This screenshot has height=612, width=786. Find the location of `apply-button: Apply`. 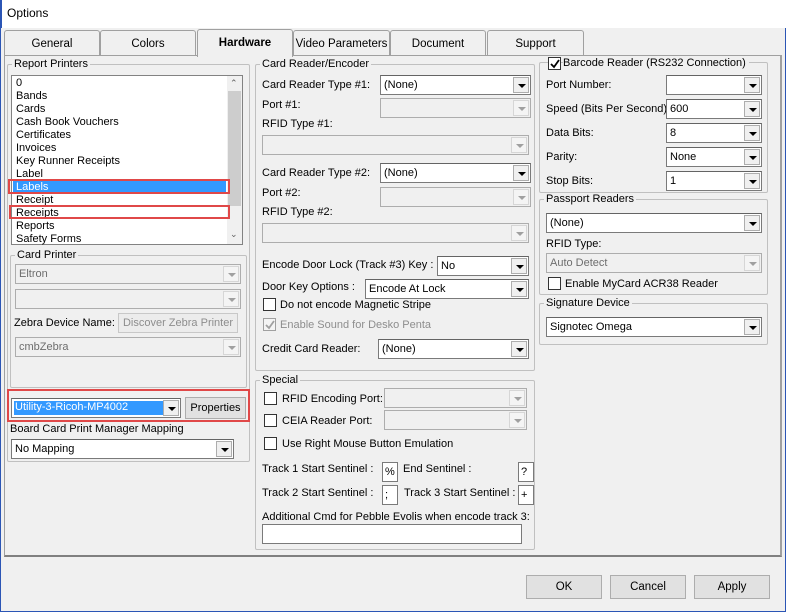

apply-button: Apply is located at coordinates (732, 587).